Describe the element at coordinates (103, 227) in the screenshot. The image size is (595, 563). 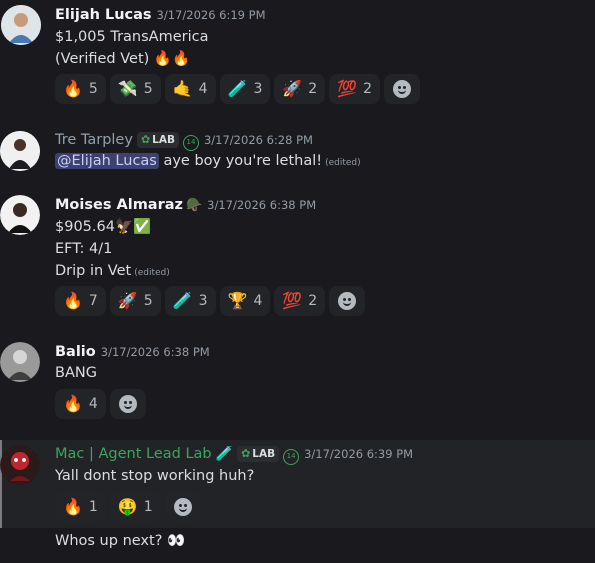
I see `message-line: $905.64🦅✅` at that location.